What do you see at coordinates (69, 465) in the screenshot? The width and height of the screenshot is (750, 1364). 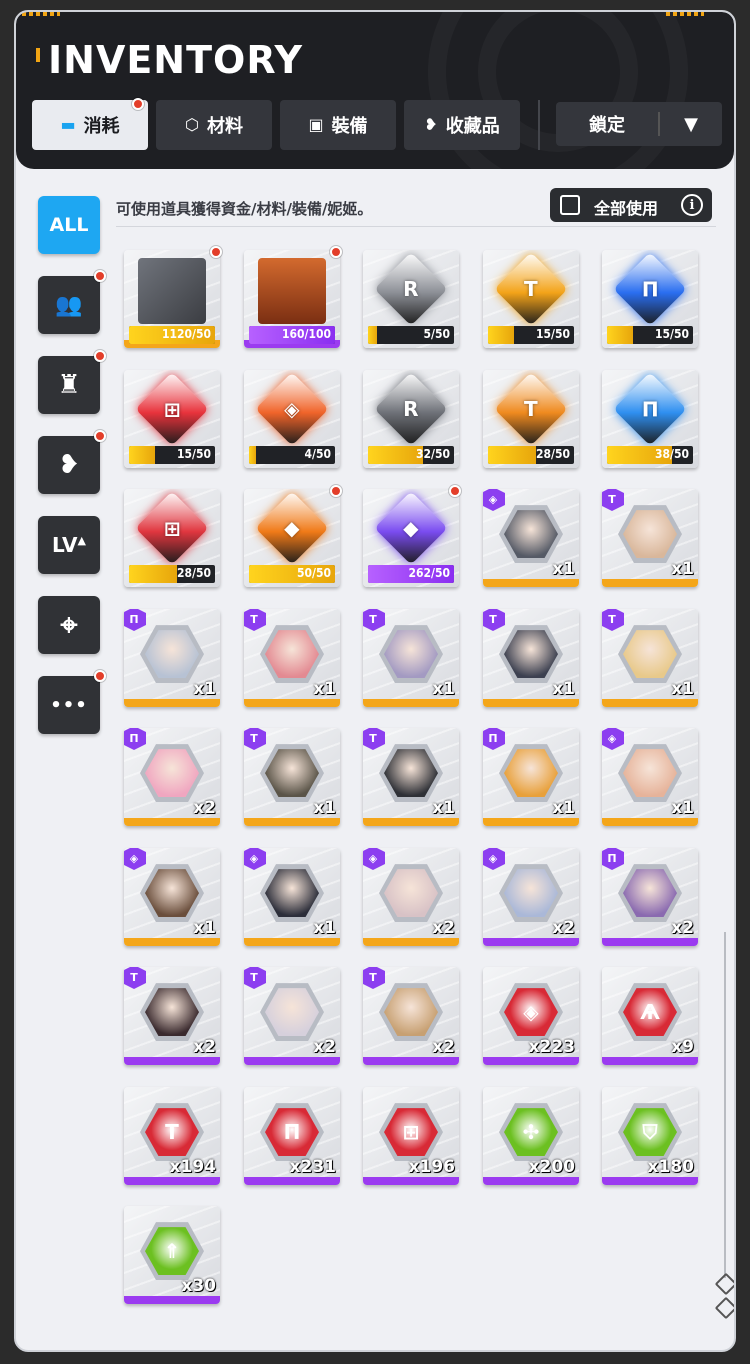 I see `heart-hand-icon: ❥` at bounding box center [69, 465].